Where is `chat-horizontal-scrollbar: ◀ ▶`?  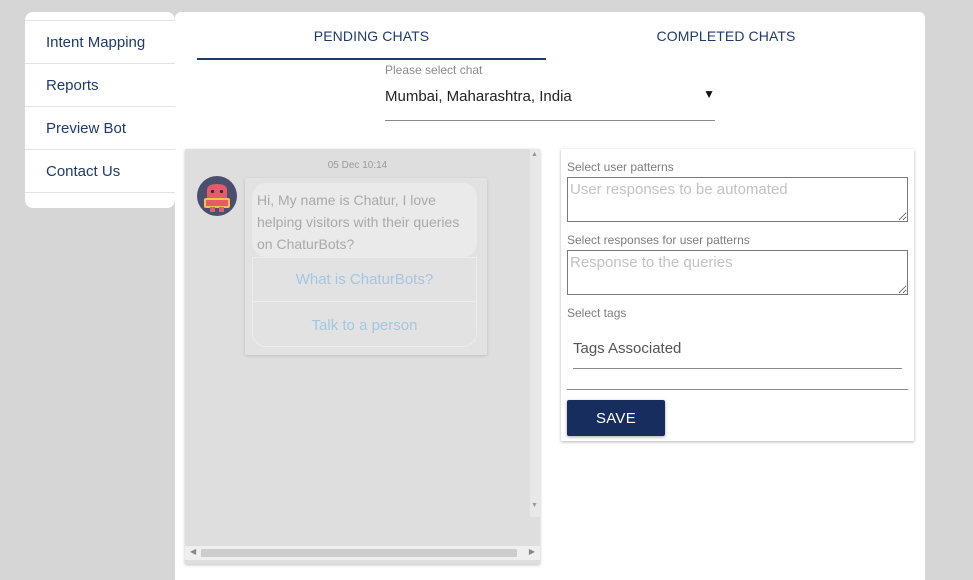 chat-horizontal-scrollbar: ◀ ▶ is located at coordinates (362, 553).